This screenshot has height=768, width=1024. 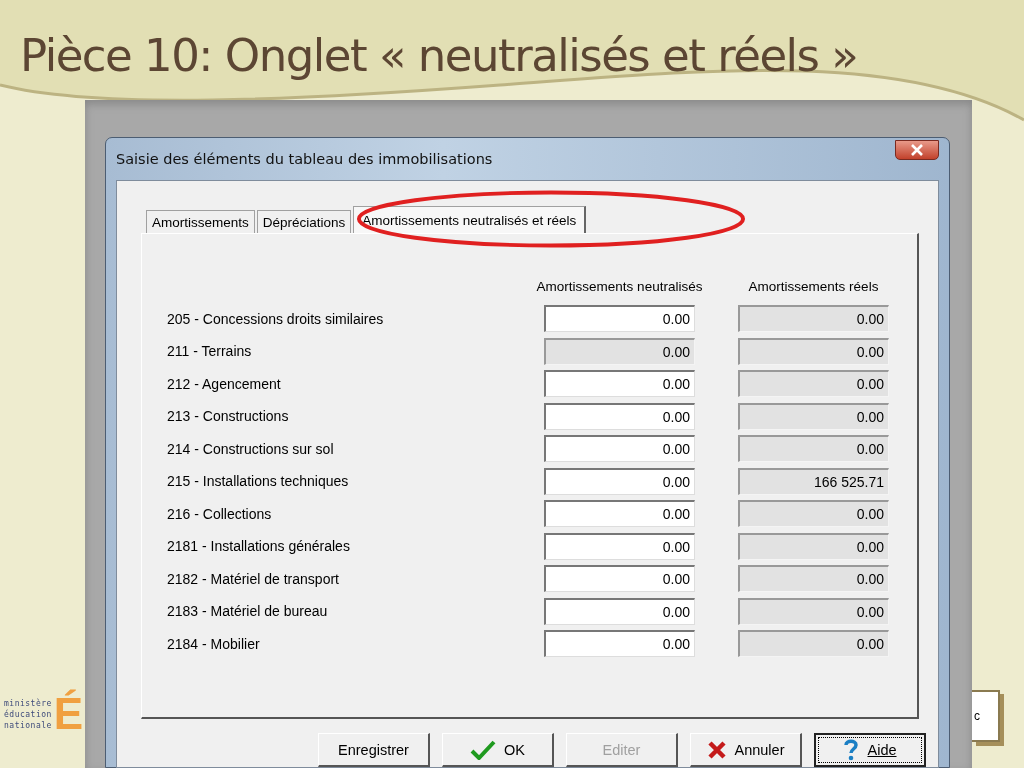 I want to click on close-button, so click(x=917, y=150).